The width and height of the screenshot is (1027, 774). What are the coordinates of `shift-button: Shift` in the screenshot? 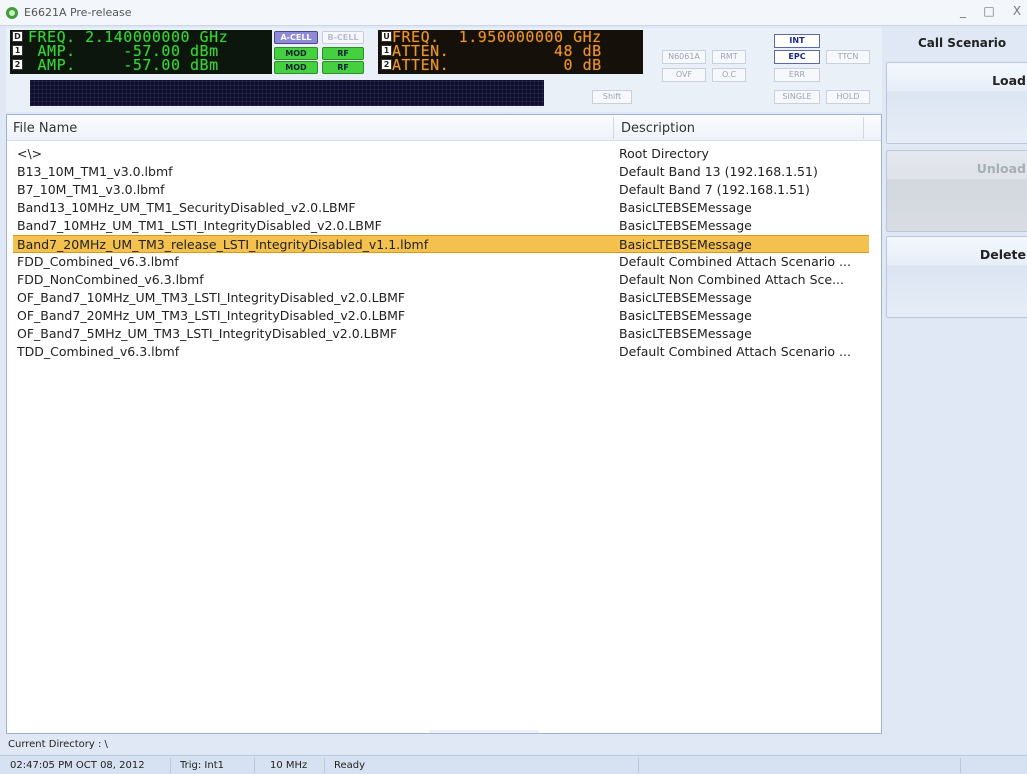 It's located at (612, 97).